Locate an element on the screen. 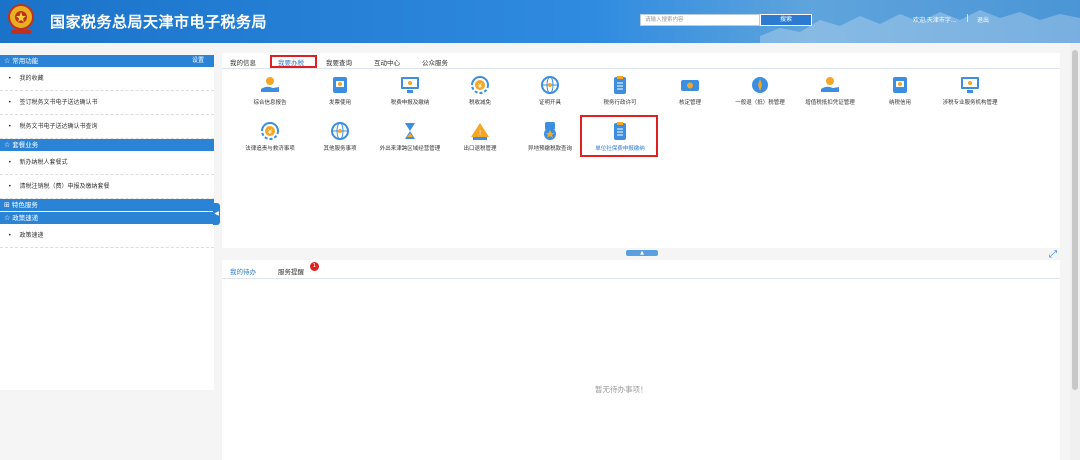  empty-state-text: 暂无待办事项！ is located at coordinates (621, 389).